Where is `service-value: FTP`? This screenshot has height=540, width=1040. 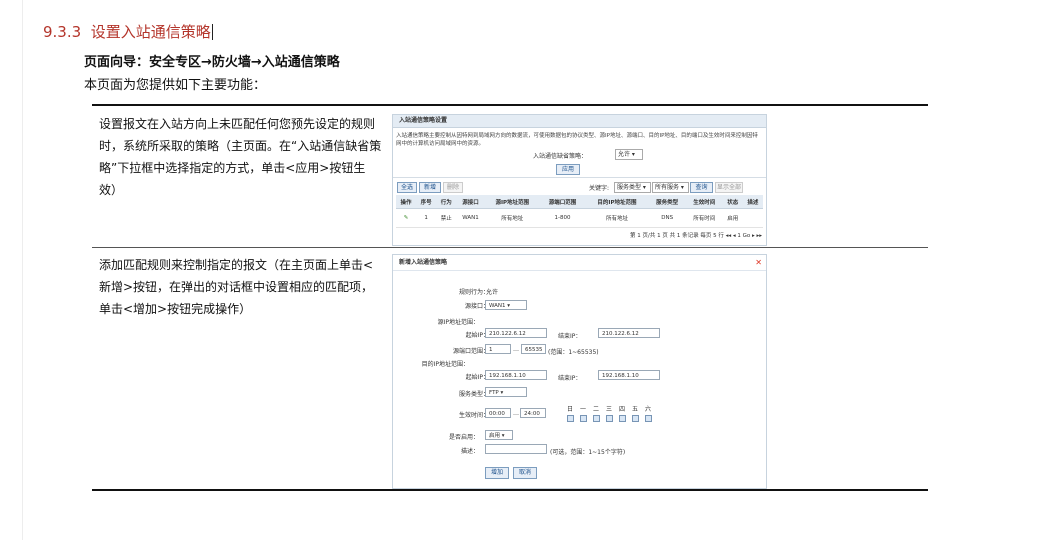 service-value: FTP is located at coordinates (494, 393).